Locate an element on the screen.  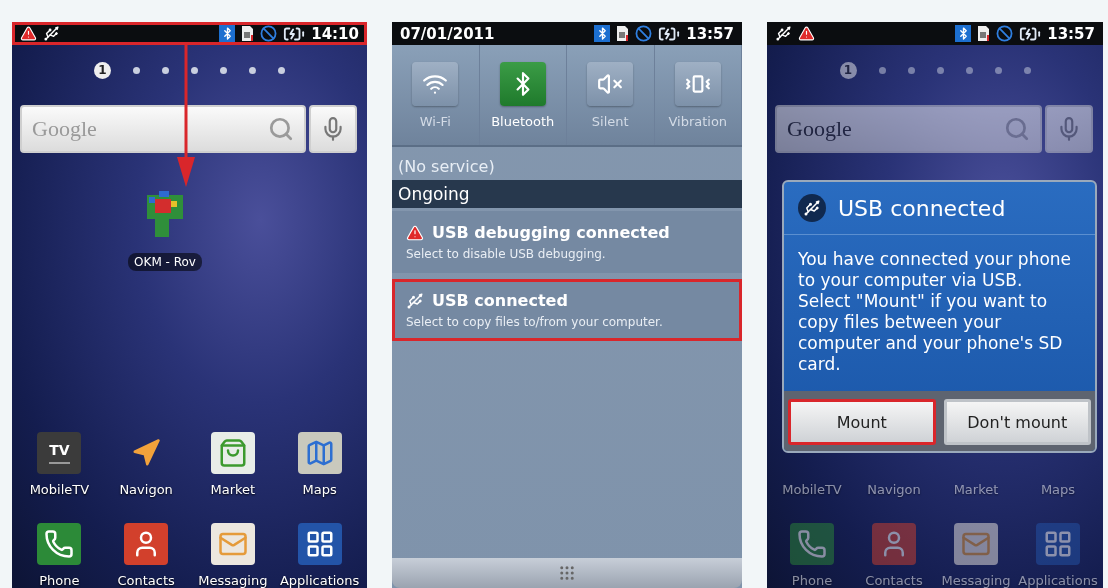
tv-icon: TV is located at coordinates (59, 453).